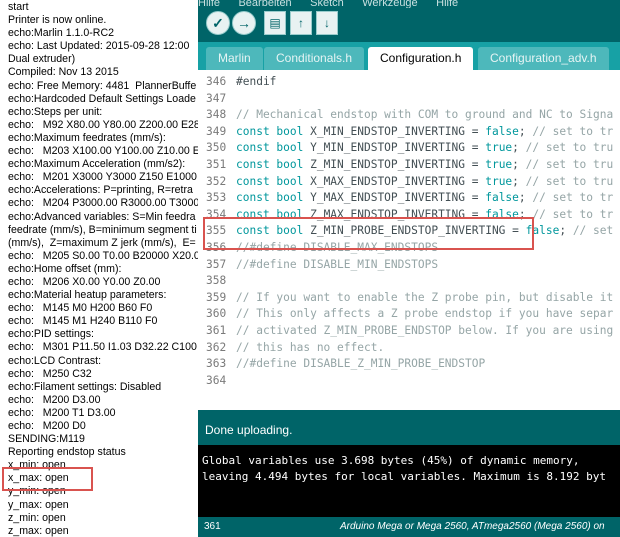 This screenshot has height=537, width=620. I want to click on serial-line: echo: M201 X3000 Y3000 Z150 E1000, so click(102, 177).